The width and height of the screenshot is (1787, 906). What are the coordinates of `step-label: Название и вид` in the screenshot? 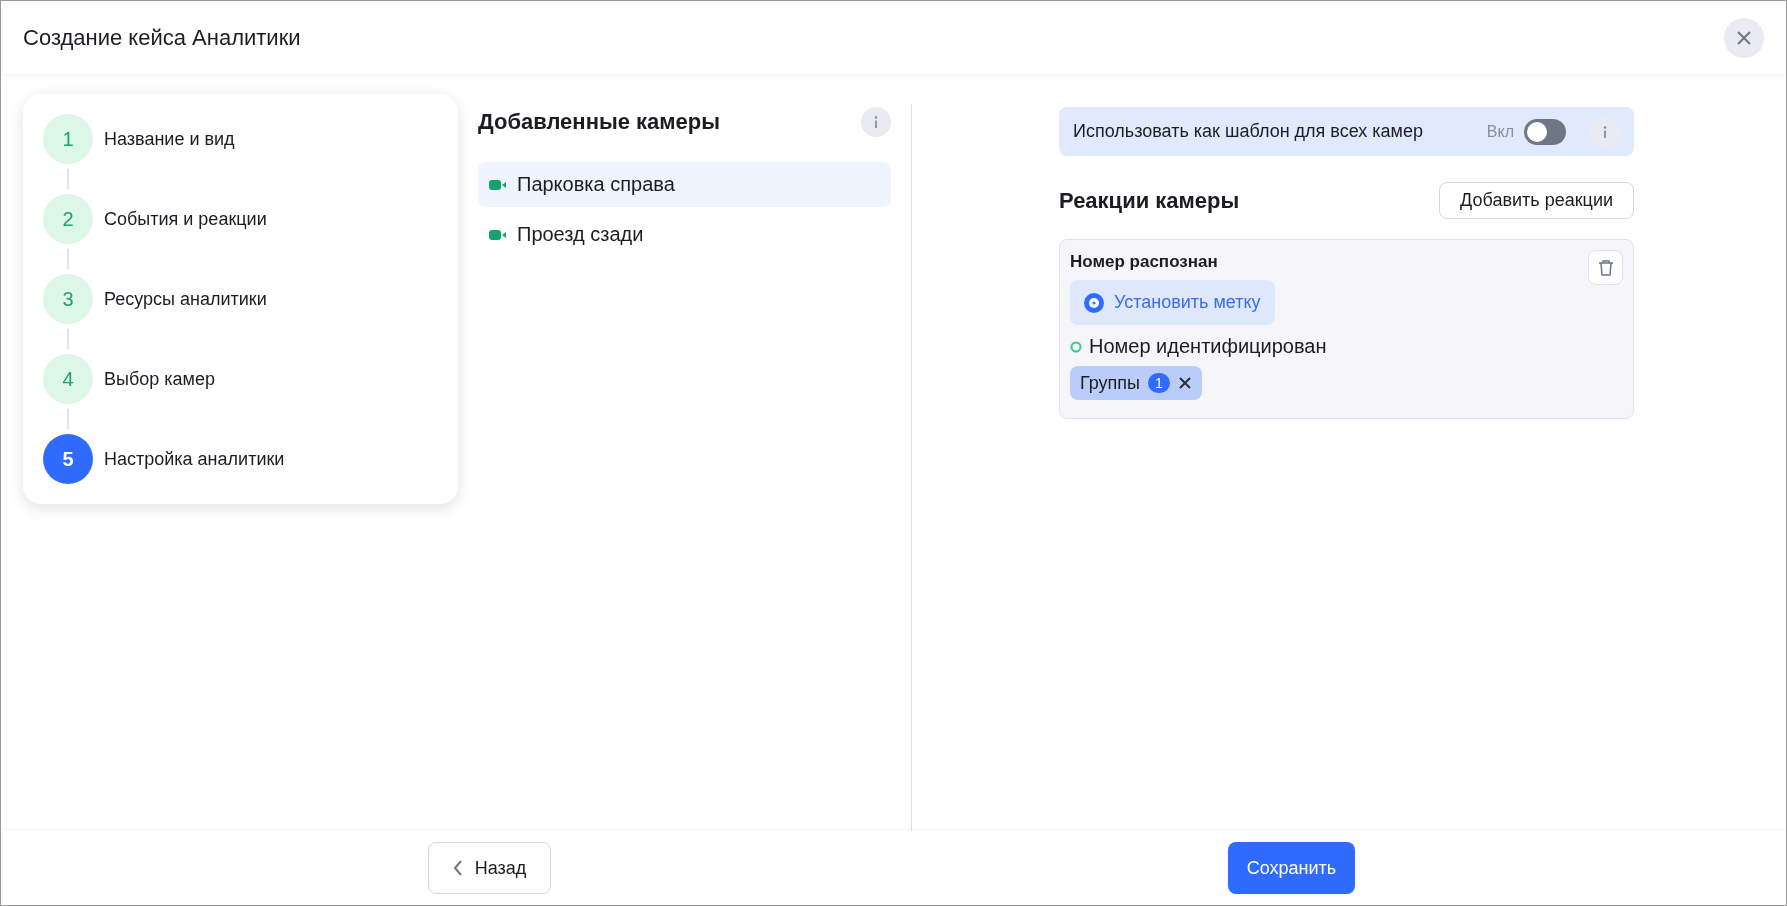 It's located at (169, 139).